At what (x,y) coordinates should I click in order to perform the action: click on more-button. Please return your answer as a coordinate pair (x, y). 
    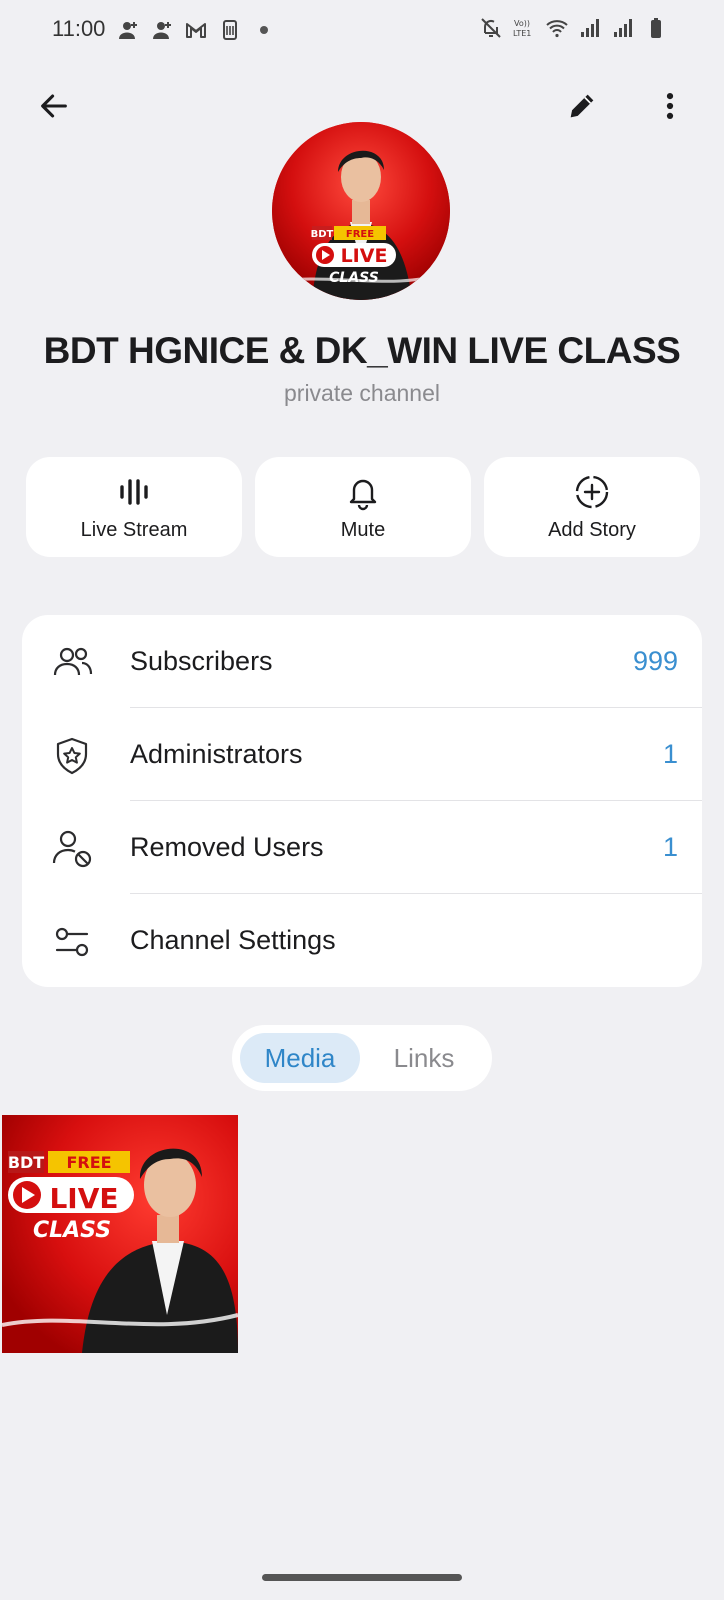
    Looking at the image, I should click on (670, 108).